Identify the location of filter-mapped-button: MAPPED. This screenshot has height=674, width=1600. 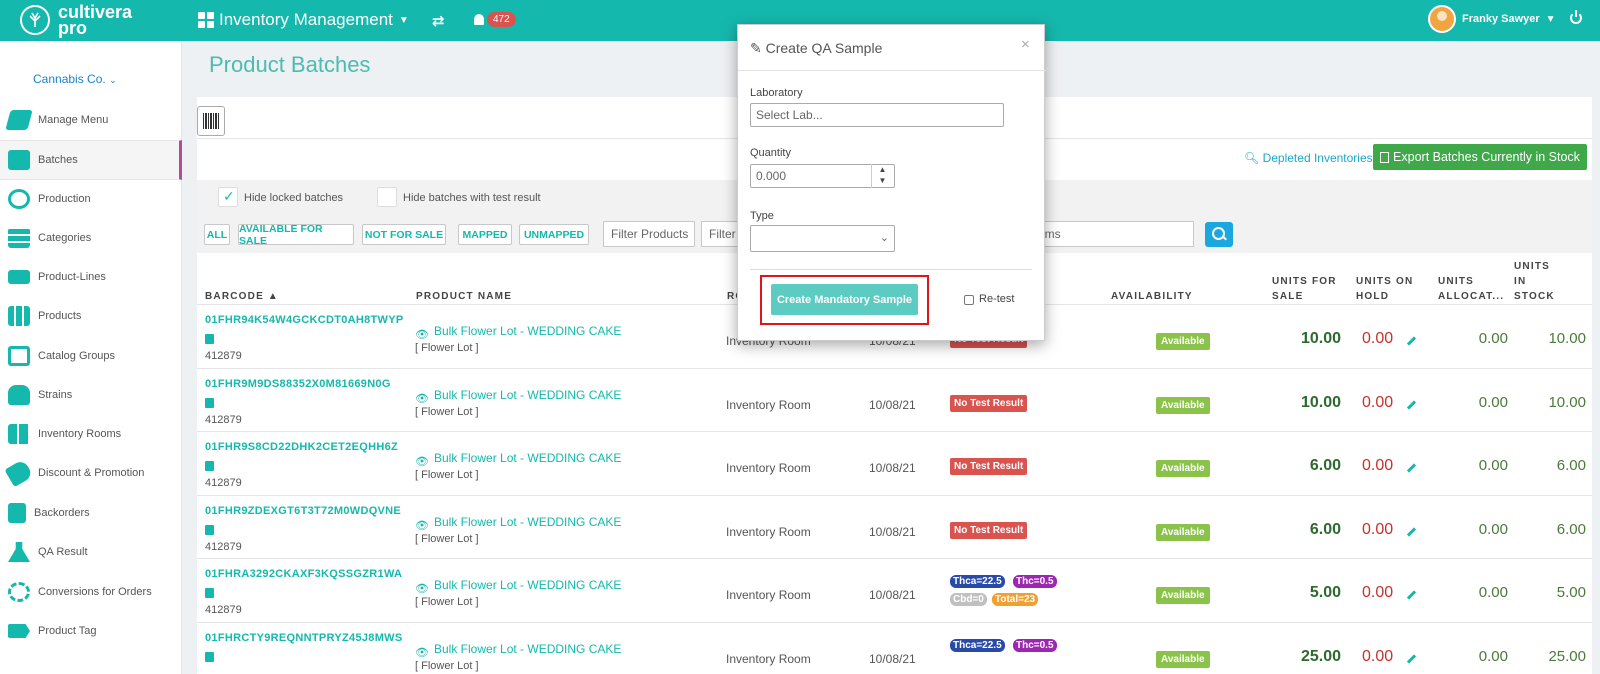
(485, 234).